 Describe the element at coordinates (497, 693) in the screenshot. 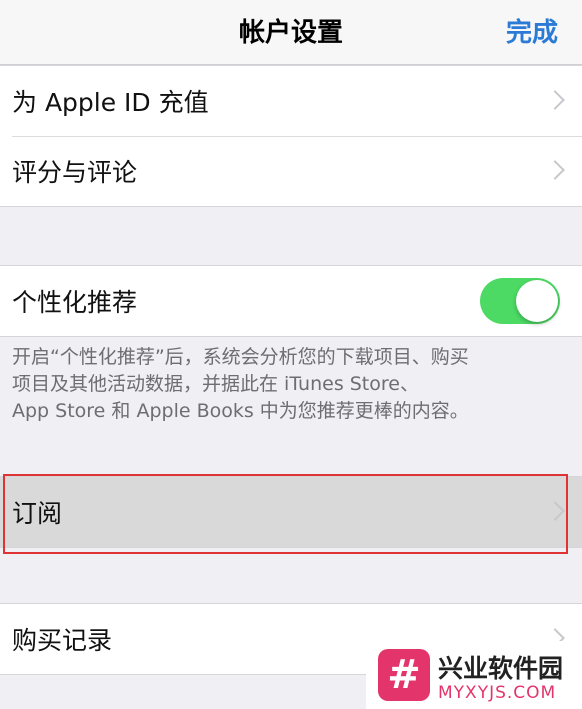

I see `watermark-url: MYXYJS.COM` at that location.